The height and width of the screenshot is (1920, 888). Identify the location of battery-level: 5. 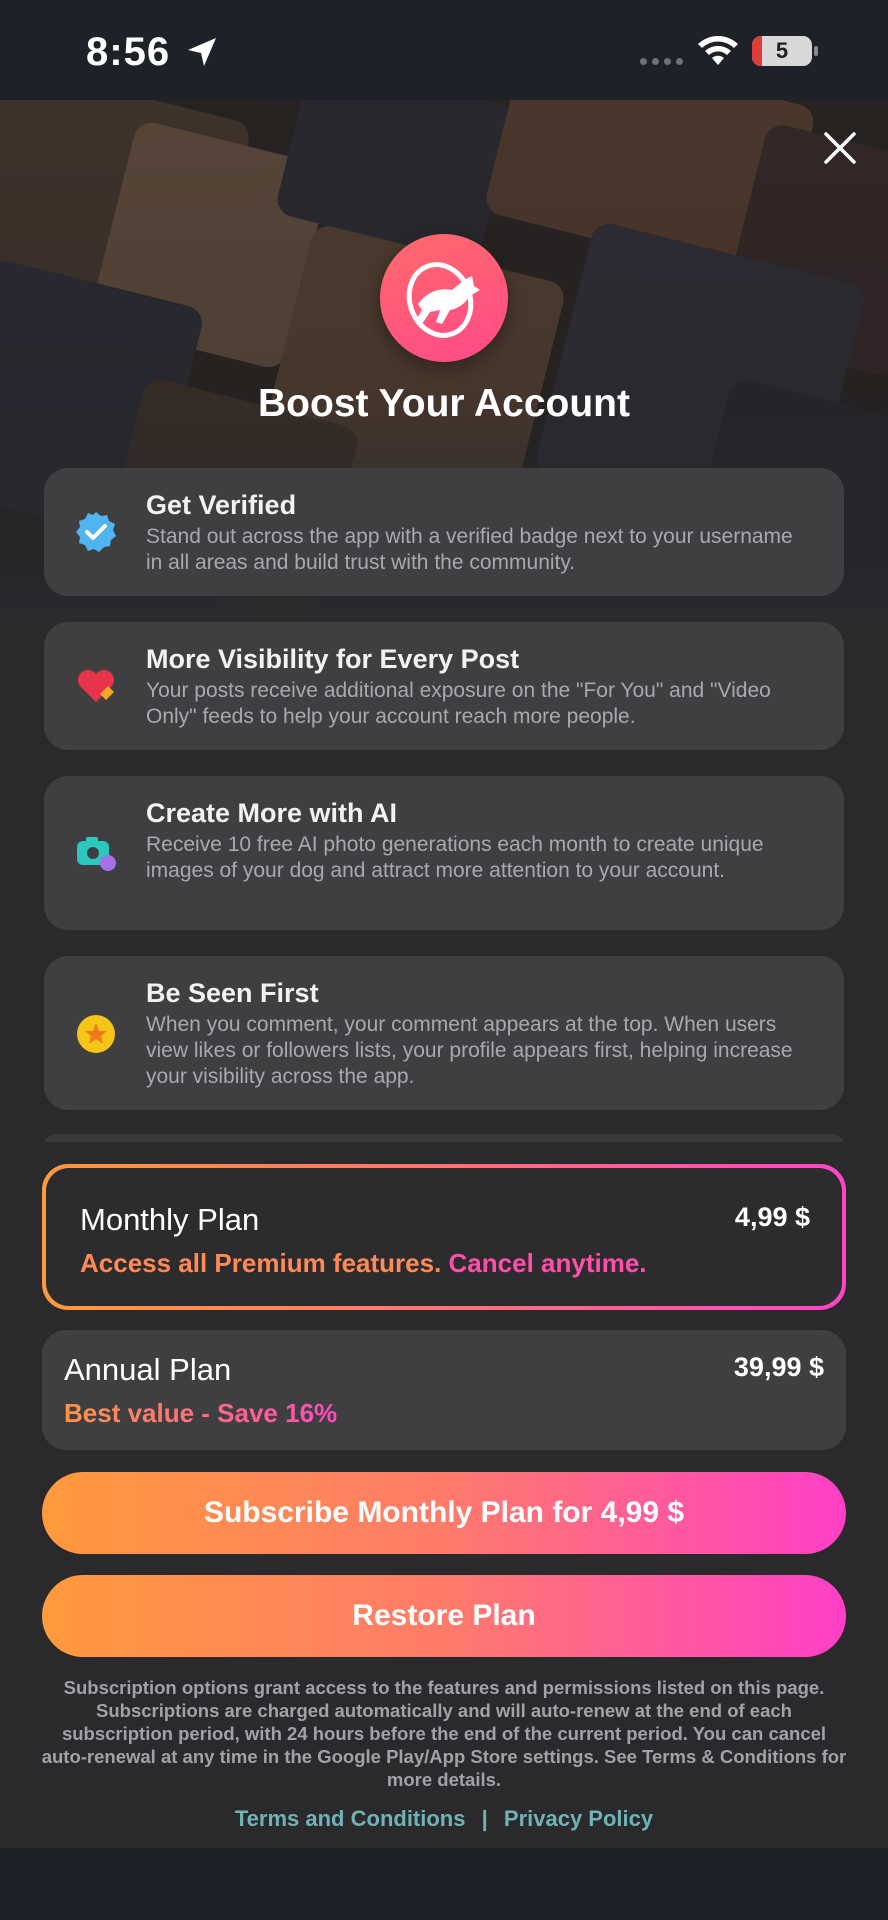
(782, 50).